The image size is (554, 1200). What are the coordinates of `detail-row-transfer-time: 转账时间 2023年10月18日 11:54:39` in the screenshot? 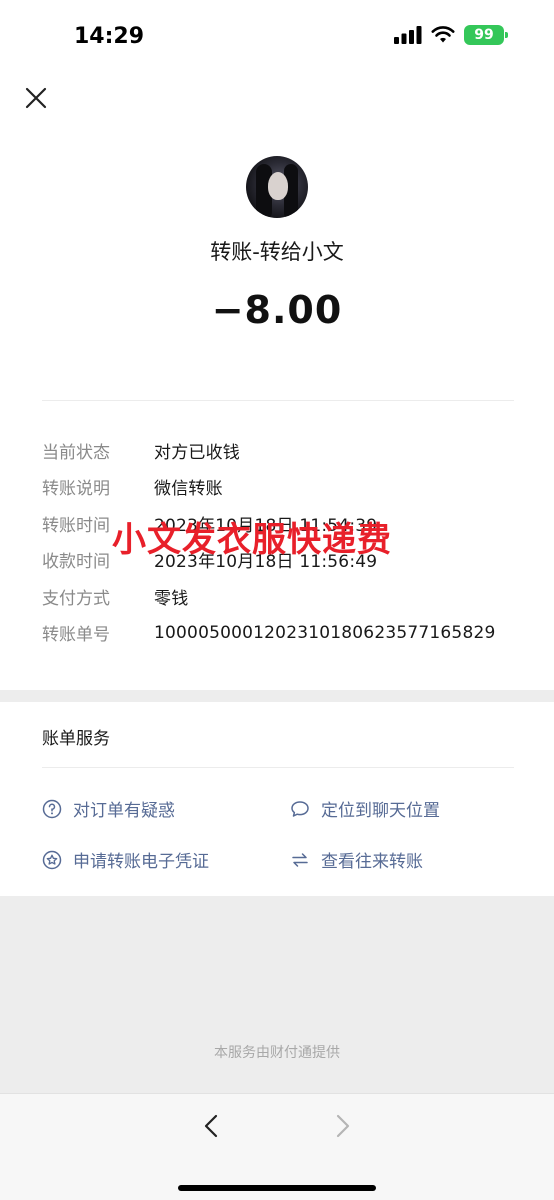 It's located at (282, 523).